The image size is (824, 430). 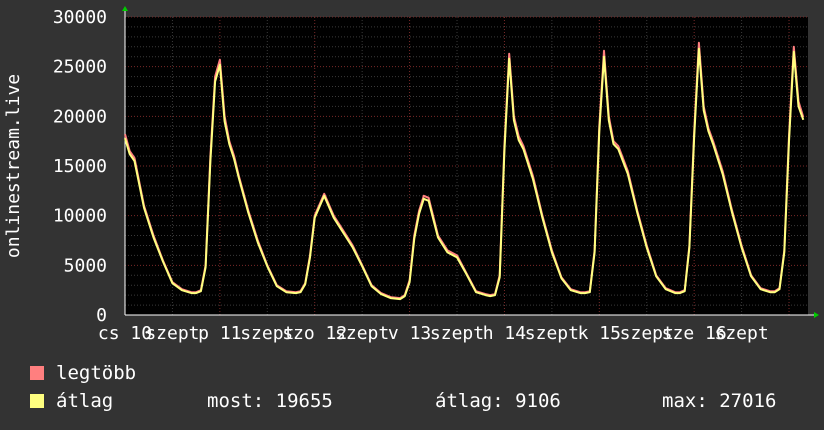 I want to click on legend-label-max: legtöbb, so click(x=96, y=373).